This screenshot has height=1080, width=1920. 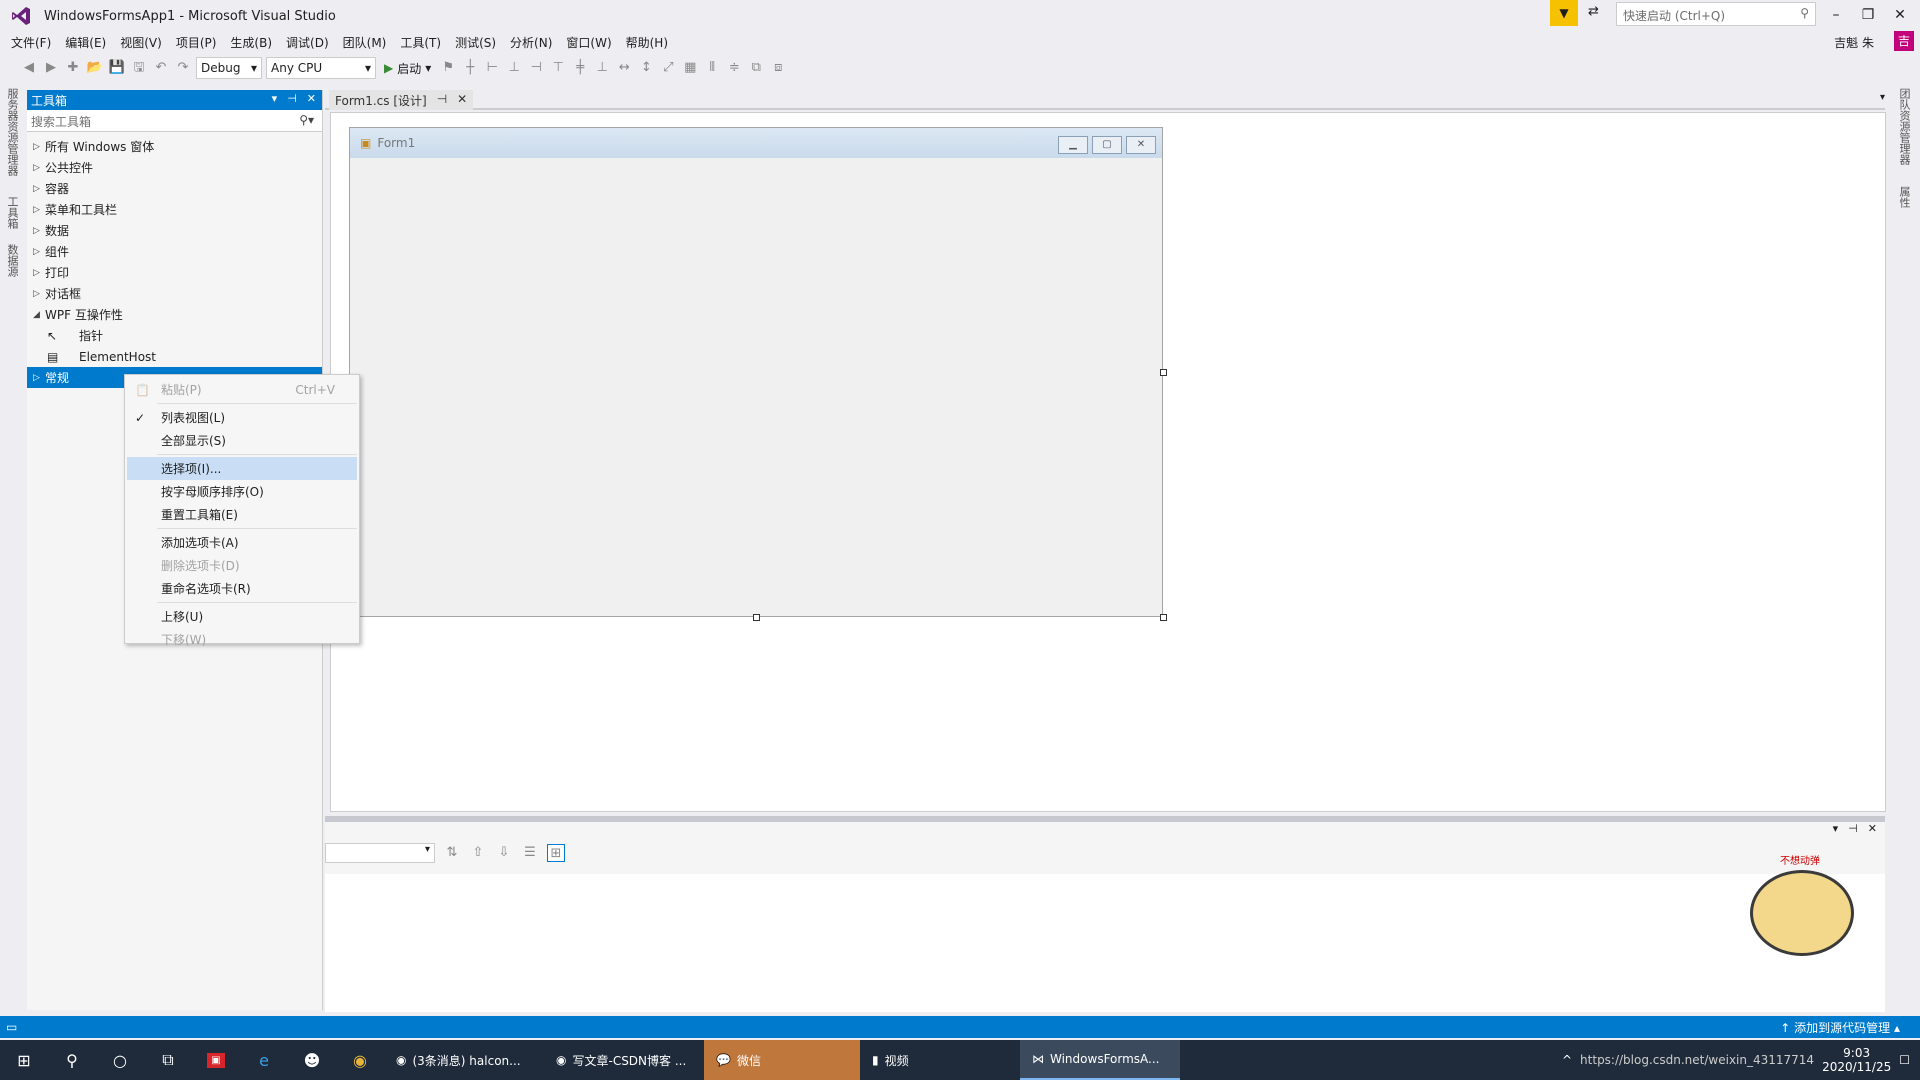 I want to click on undo-icon: ↶, so click(x=161, y=68).